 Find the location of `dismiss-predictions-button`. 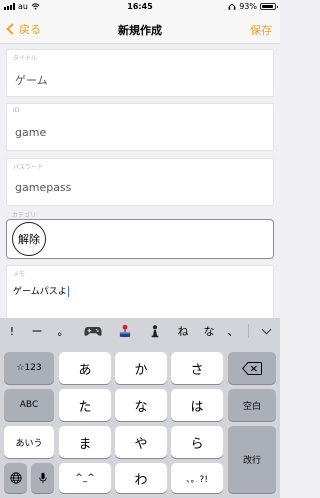

dismiss-predictions-button is located at coordinates (266, 331).